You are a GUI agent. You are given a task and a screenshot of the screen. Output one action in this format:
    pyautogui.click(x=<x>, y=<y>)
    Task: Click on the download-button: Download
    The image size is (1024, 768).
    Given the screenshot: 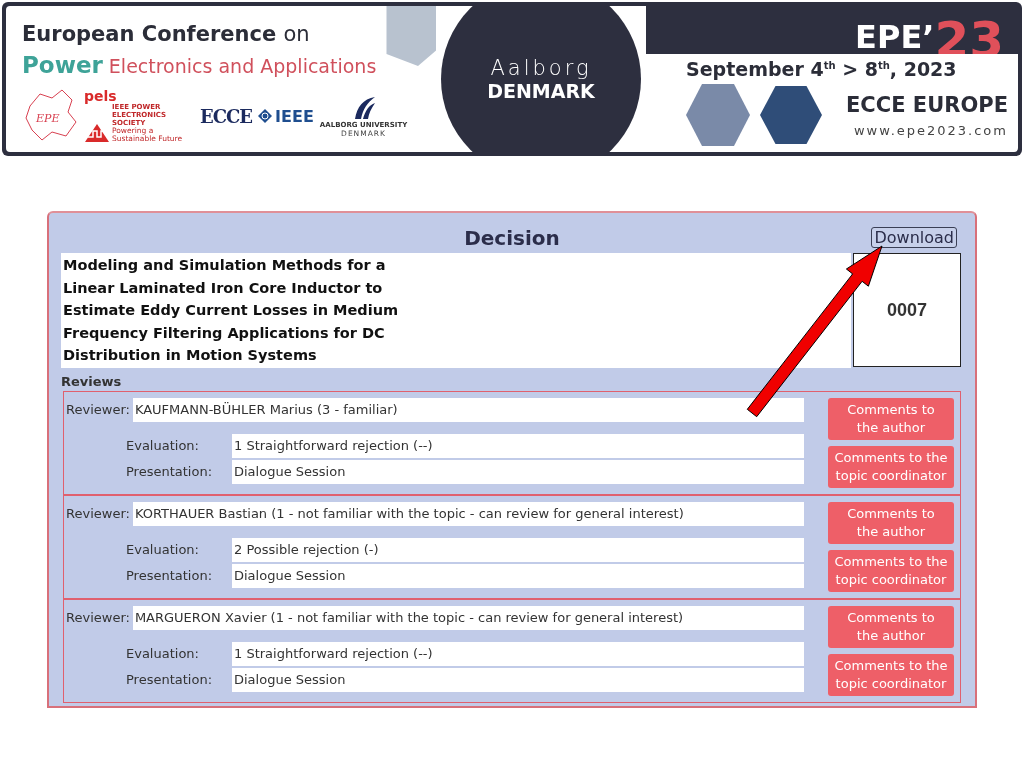 What is the action you would take?
    pyautogui.click(x=914, y=237)
    